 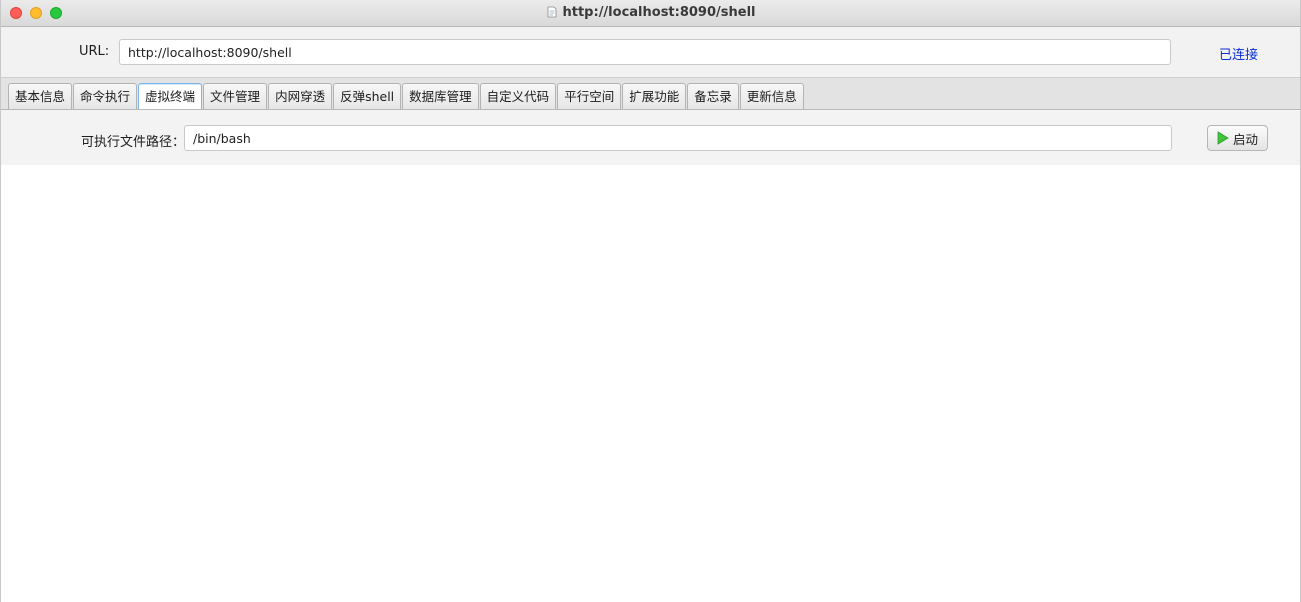 What do you see at coordinates (589, 96) in the screenshot?
I see `tab-parallel-space: 平行空间` at bounding box center [589, 96].